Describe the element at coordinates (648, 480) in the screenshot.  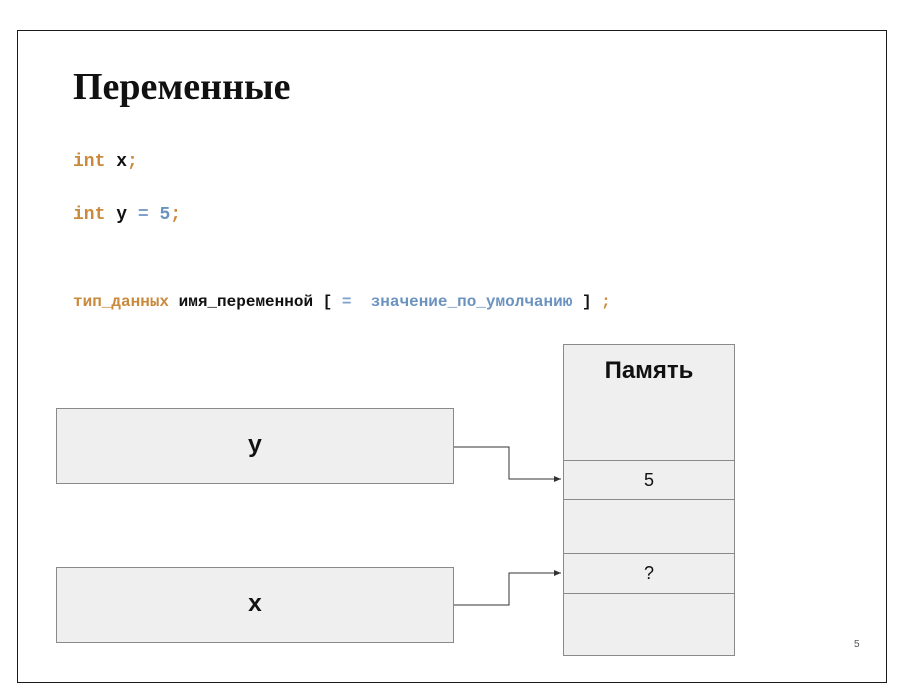
I see `memory-cell-value: 5` at that location.